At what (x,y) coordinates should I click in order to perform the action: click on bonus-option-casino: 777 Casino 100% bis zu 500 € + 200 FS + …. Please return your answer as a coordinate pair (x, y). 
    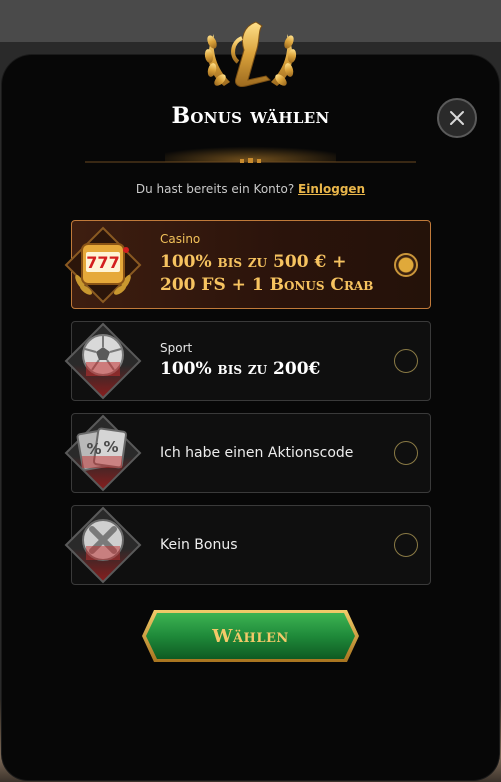
    Looking at the image, I should click on (247, 264).